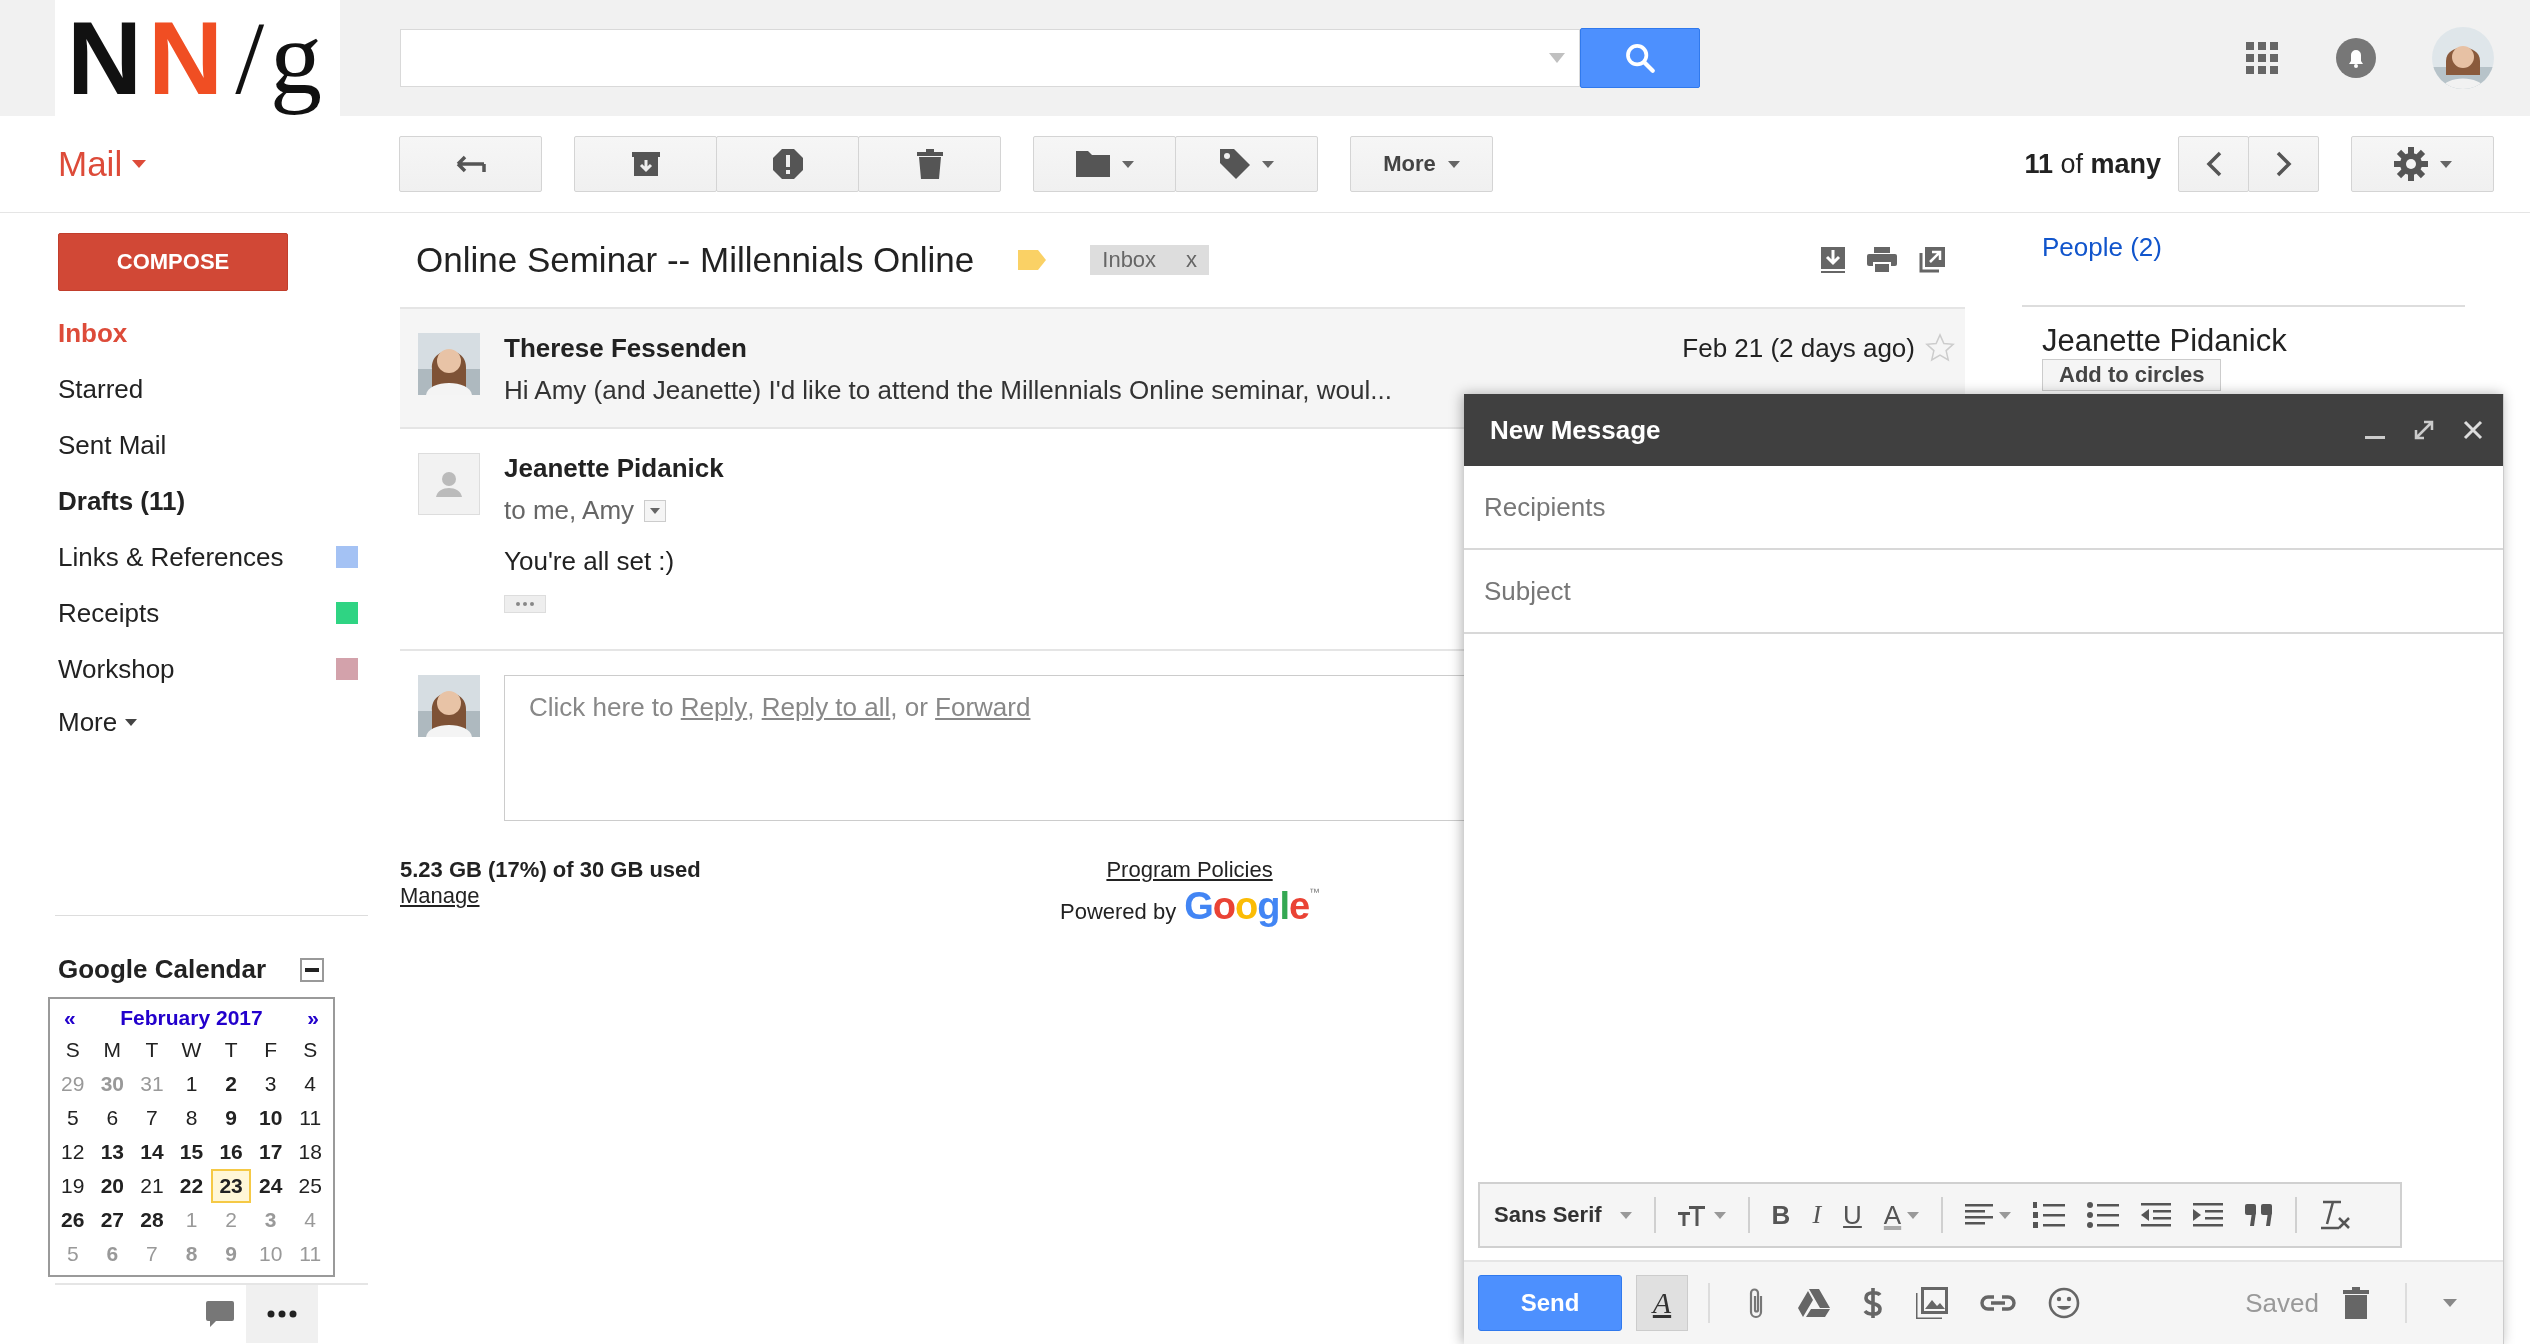  Describe the element at coordinates (1662, 1303) in the screenshot. I see `formatting-toggle-button: A` at that location.